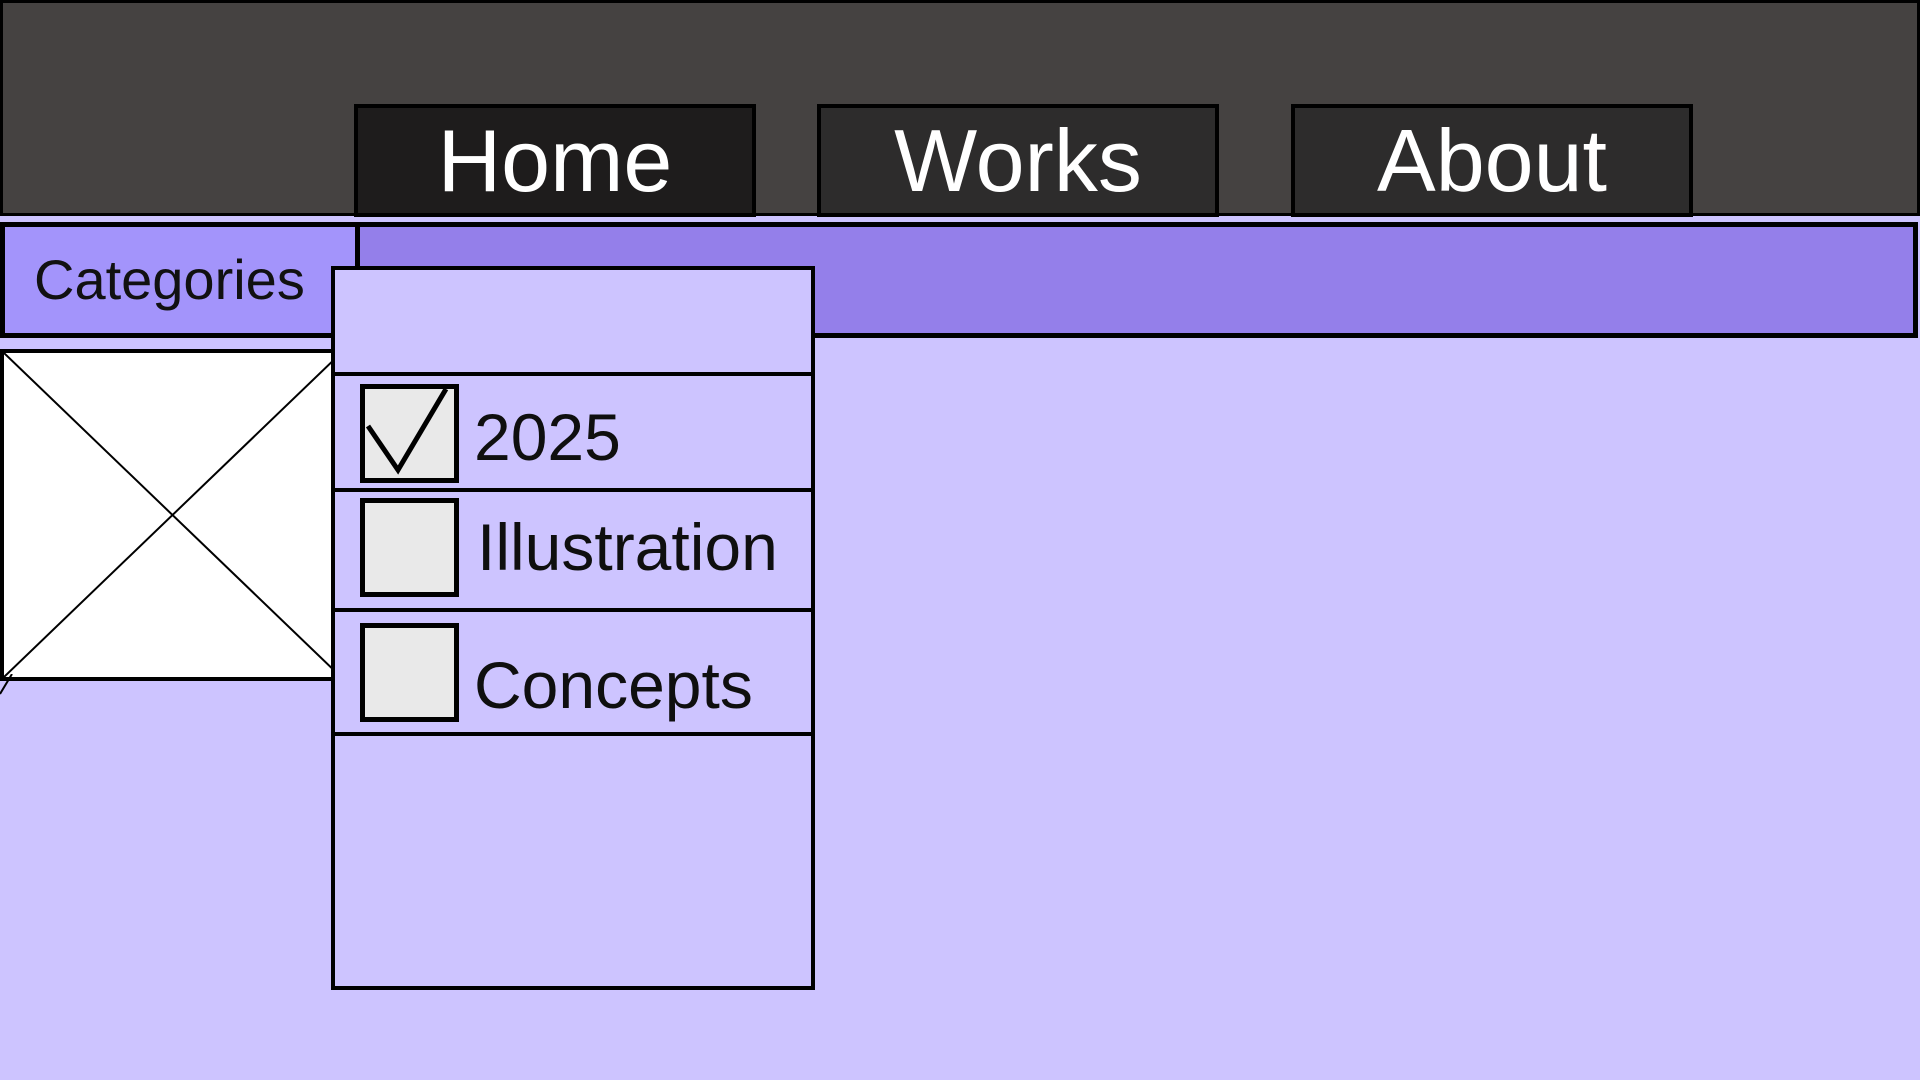 The height and width of the screenshot is (1080, 1920). What do you see at coordinates (409, 547) in the screenshot?
I see `checkbox-illustration` at bounding box center [409, 547].